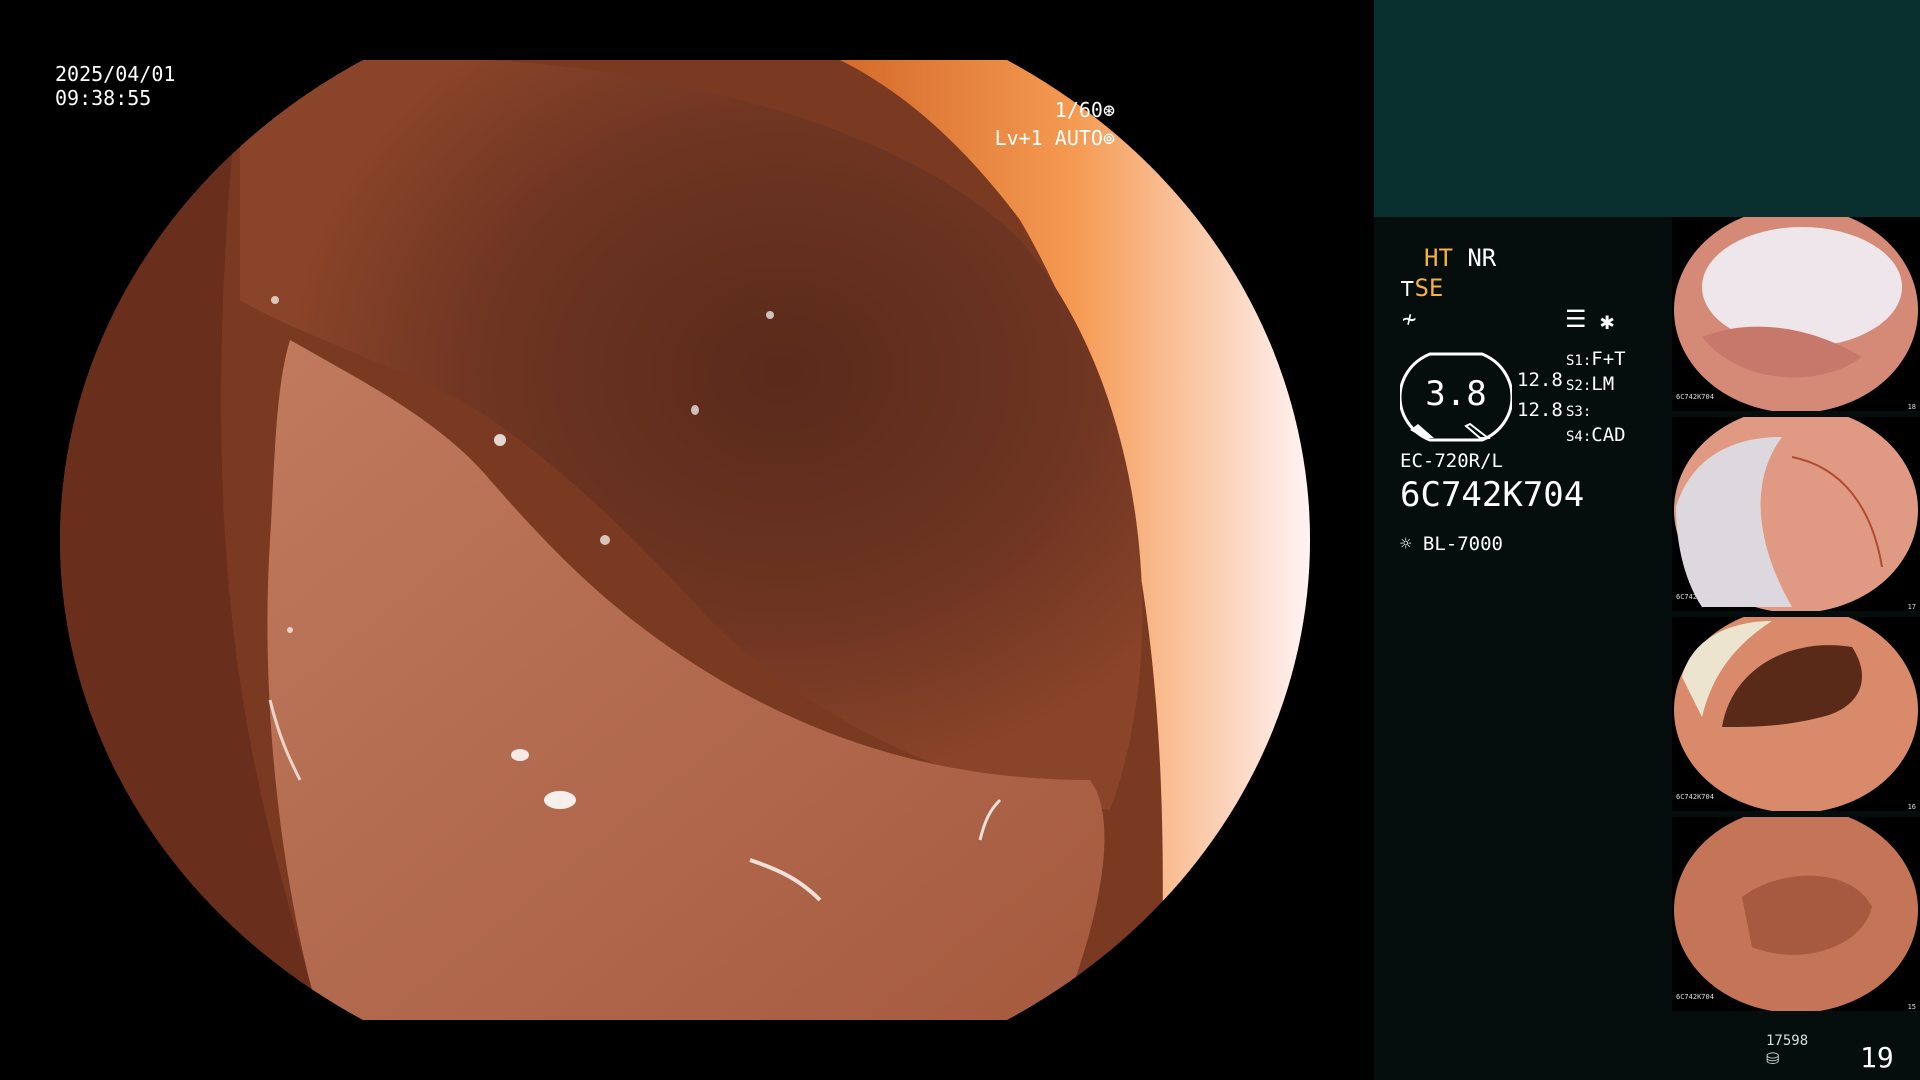 This screenshot has width=1920, height=1080. Describe the element at coordinates (1796, 314) in the screenshot. I see `thumbnail-1: 6C742K704 18` at that location.